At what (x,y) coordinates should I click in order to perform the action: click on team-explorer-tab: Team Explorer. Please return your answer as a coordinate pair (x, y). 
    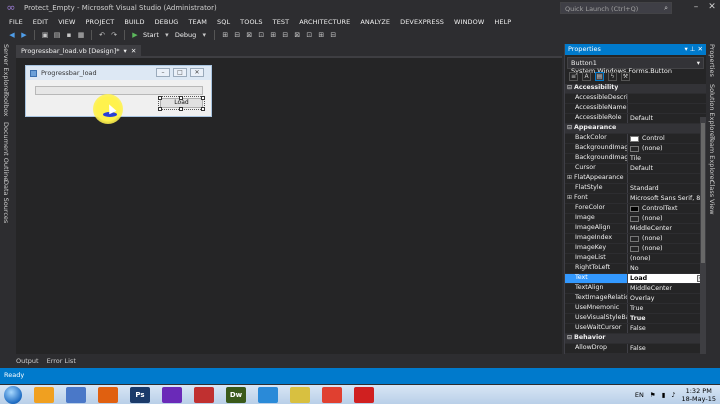
    Looking at the image, I should click on (712, 159).